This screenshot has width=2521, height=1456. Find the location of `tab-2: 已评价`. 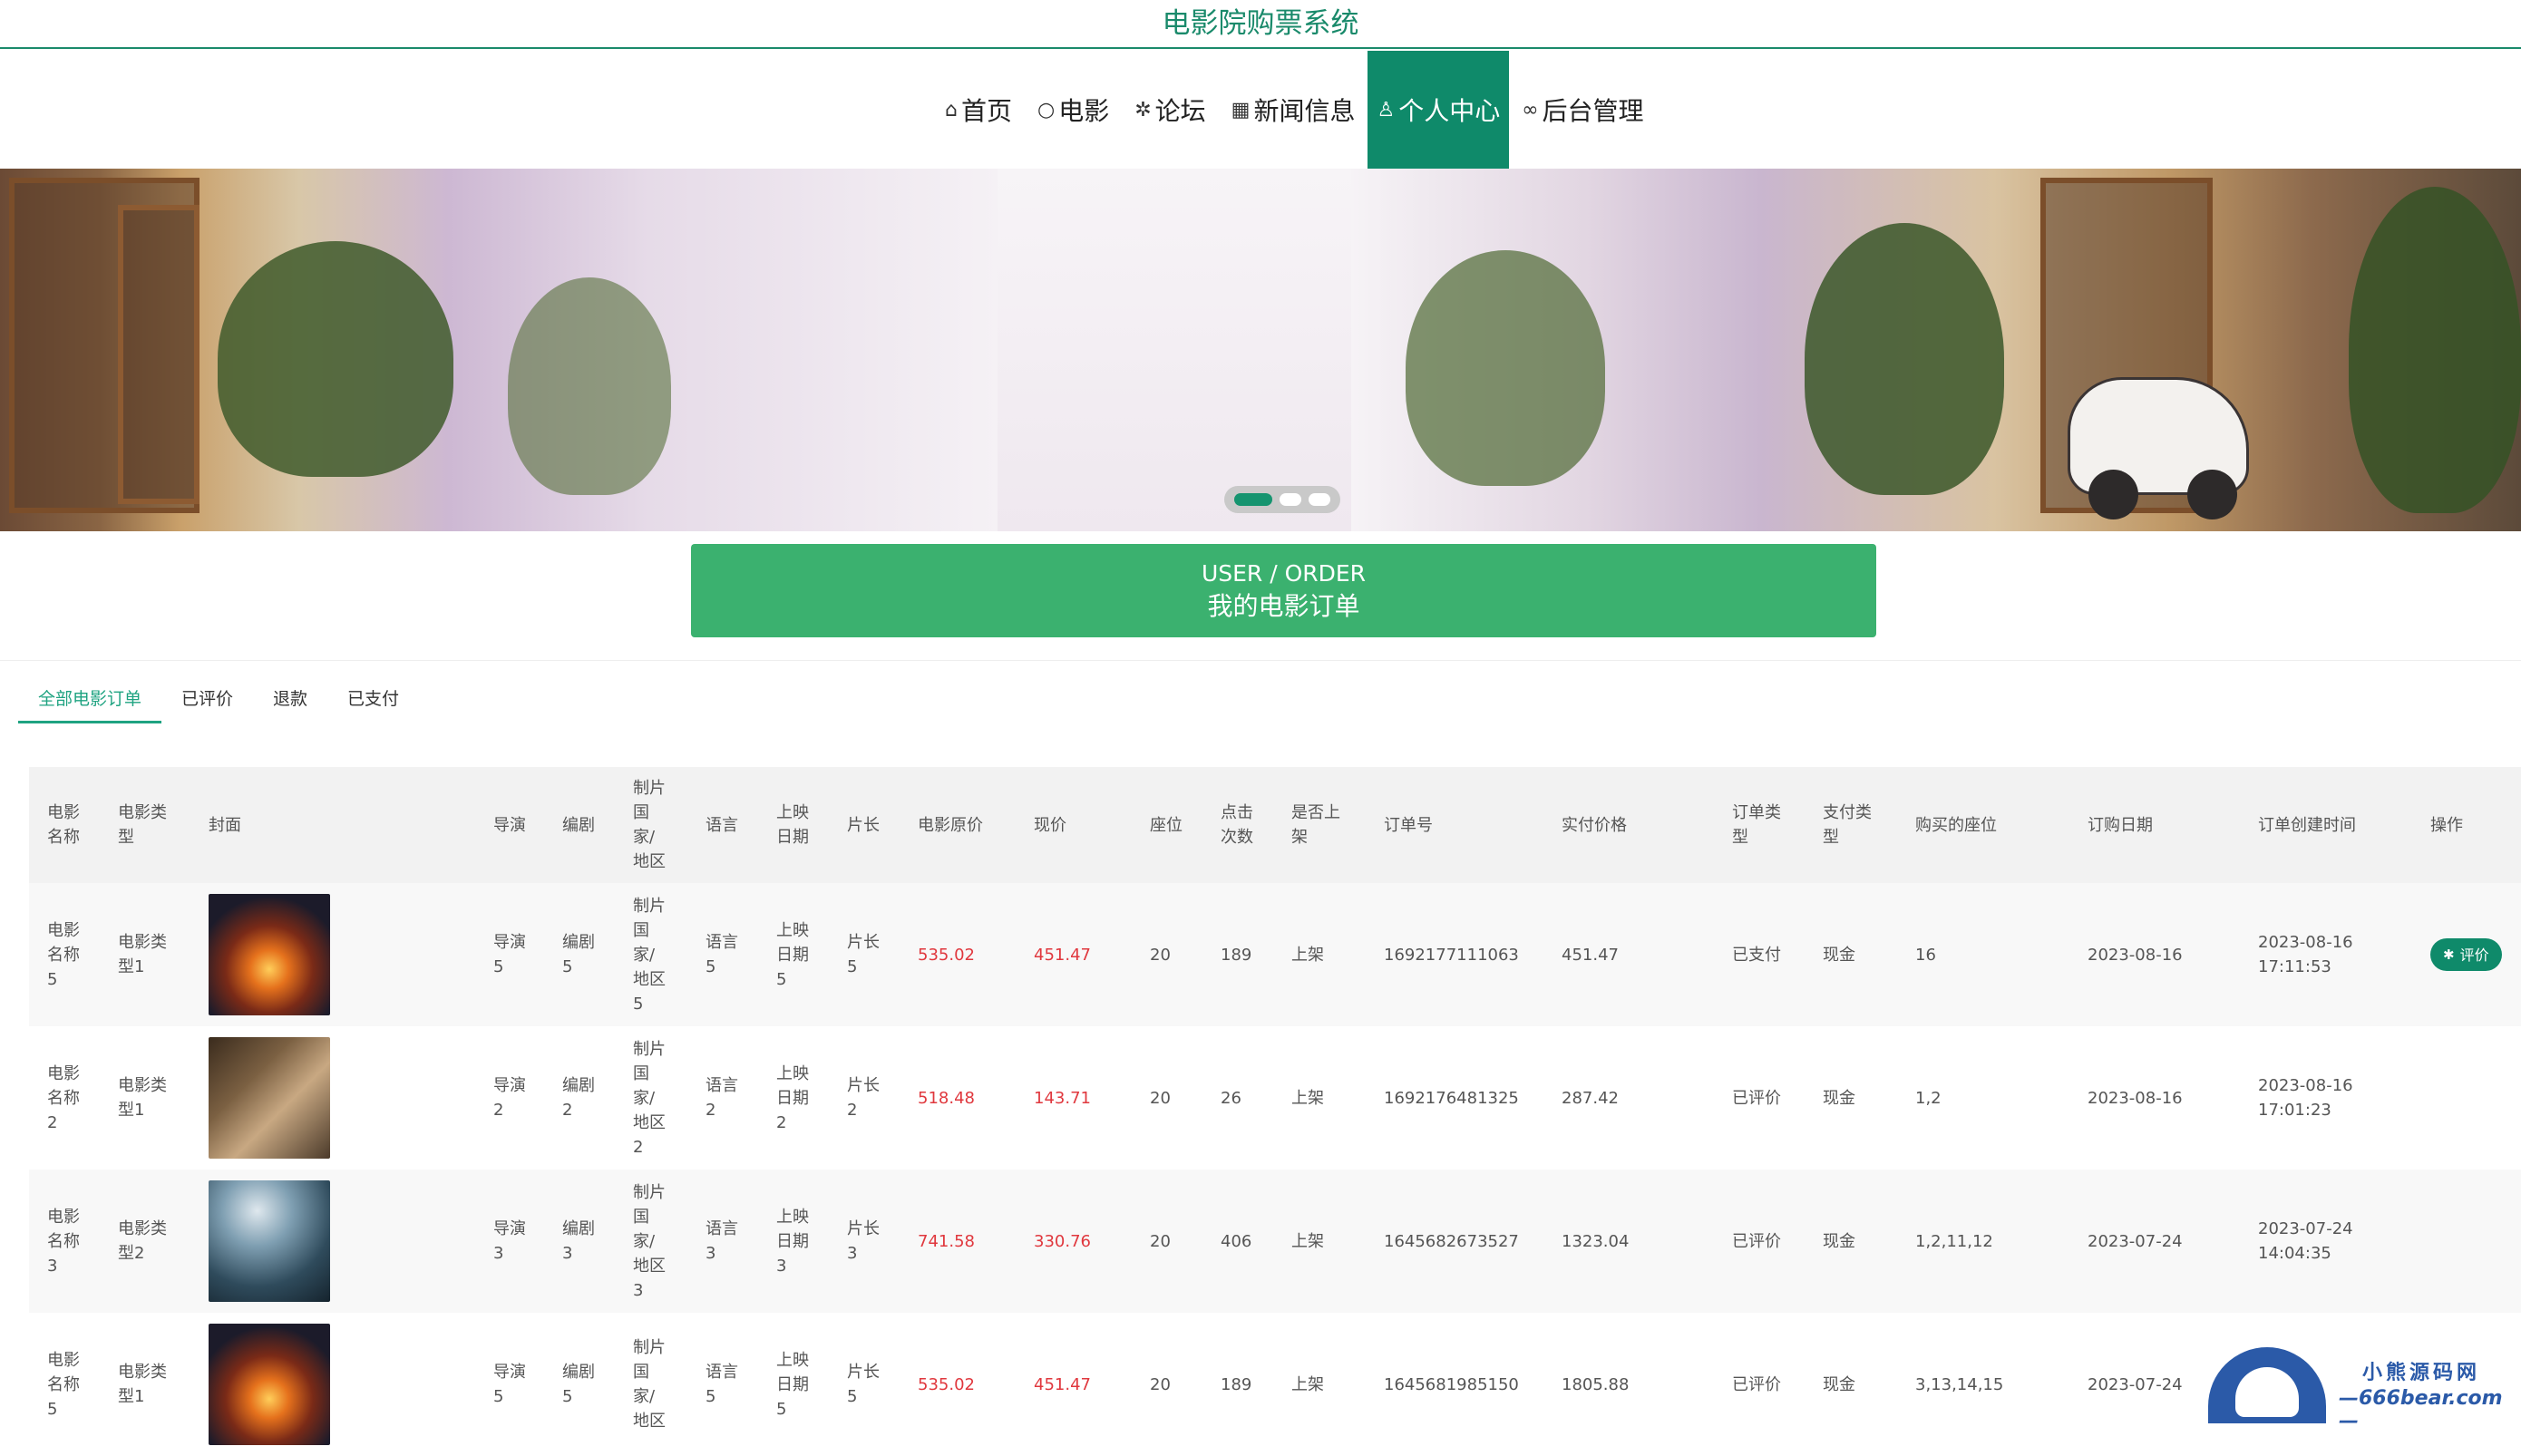

tab-2: 已评价 is located at coordinates (207, 702).